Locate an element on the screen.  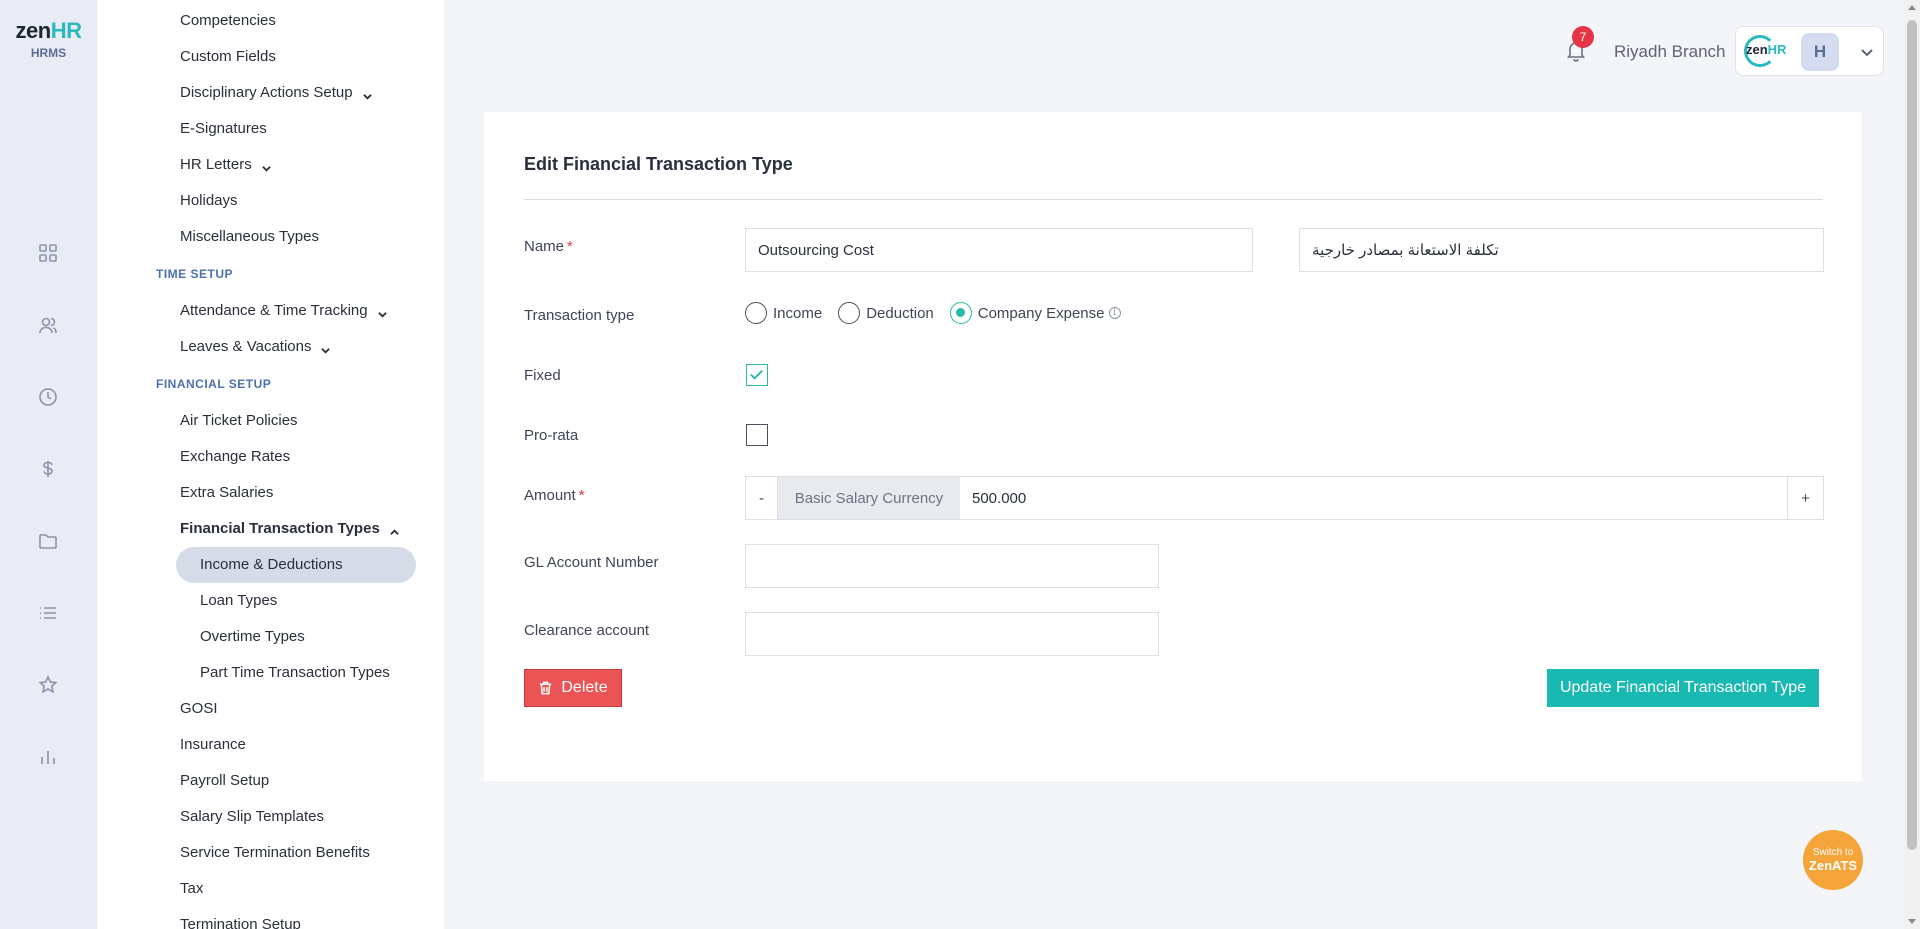
sidebar-item-attendance: Attendance & Time Tracking is located at coordinates (283, 310).